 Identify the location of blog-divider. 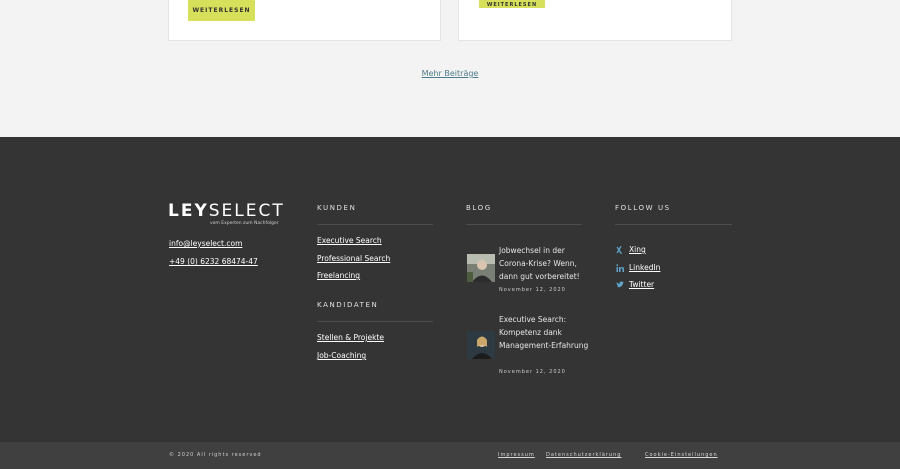
(524, 224).